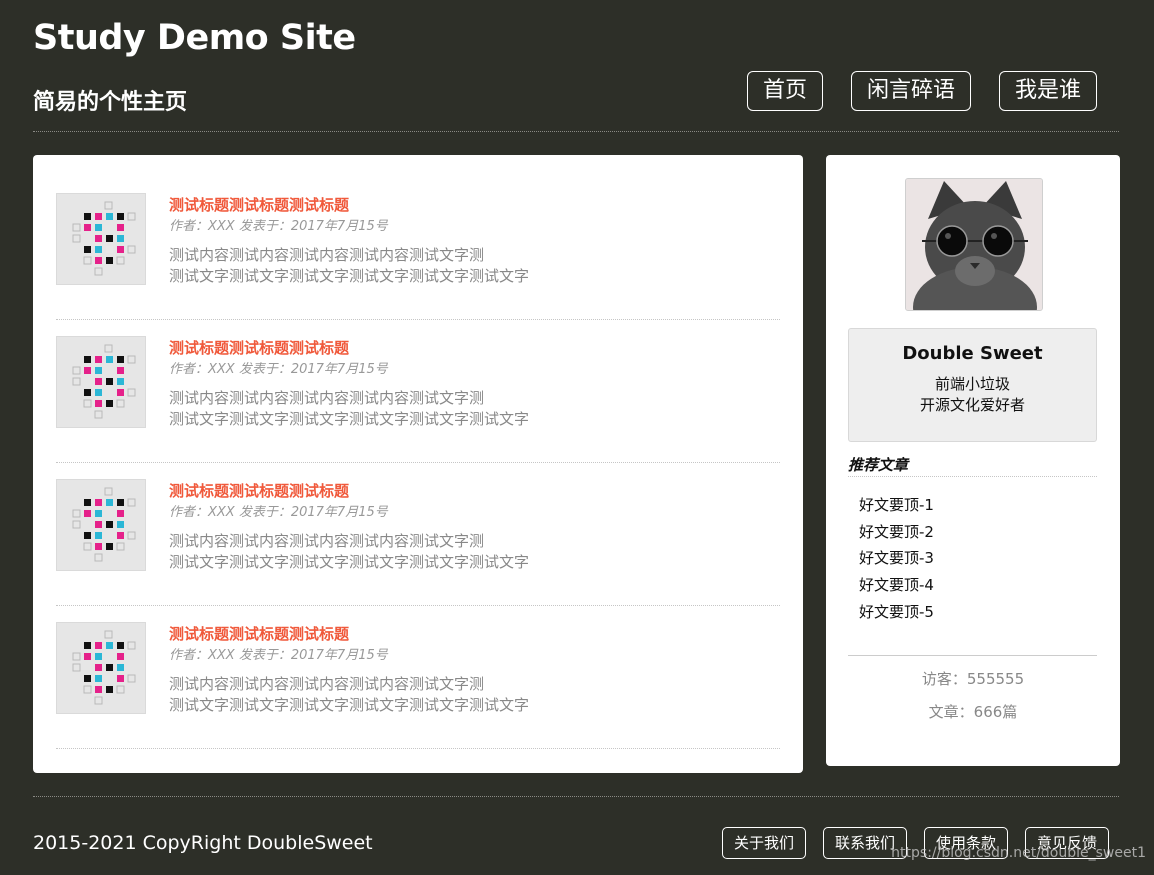 The width and height of the screenshot is (1154, 875). Describe the element at coordinates (763, 843) in the screenshot. I see `about-us-button: 关于我们` at that location.